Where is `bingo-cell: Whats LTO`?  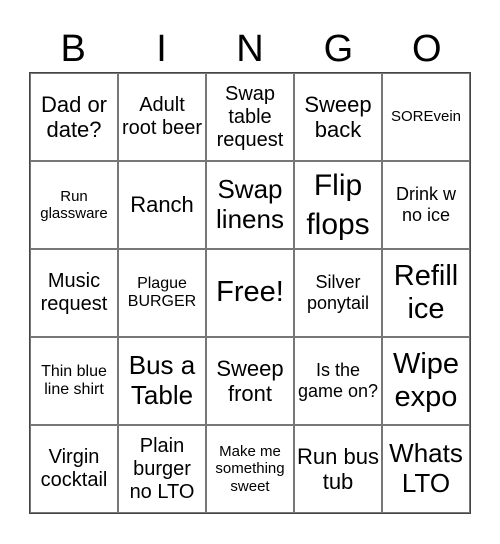 bingo-cell: Whats LTO is located at coordinates (426, 469).